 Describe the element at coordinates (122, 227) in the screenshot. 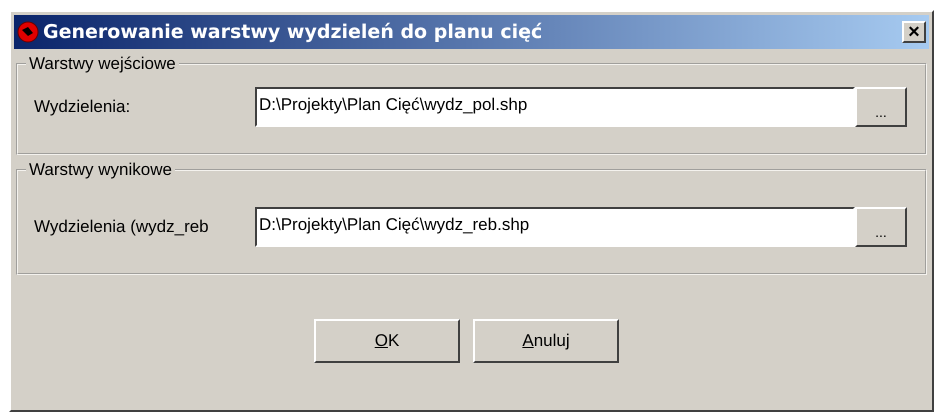

I see `field-label: Wydzielenia (wydz_reb` at that location.